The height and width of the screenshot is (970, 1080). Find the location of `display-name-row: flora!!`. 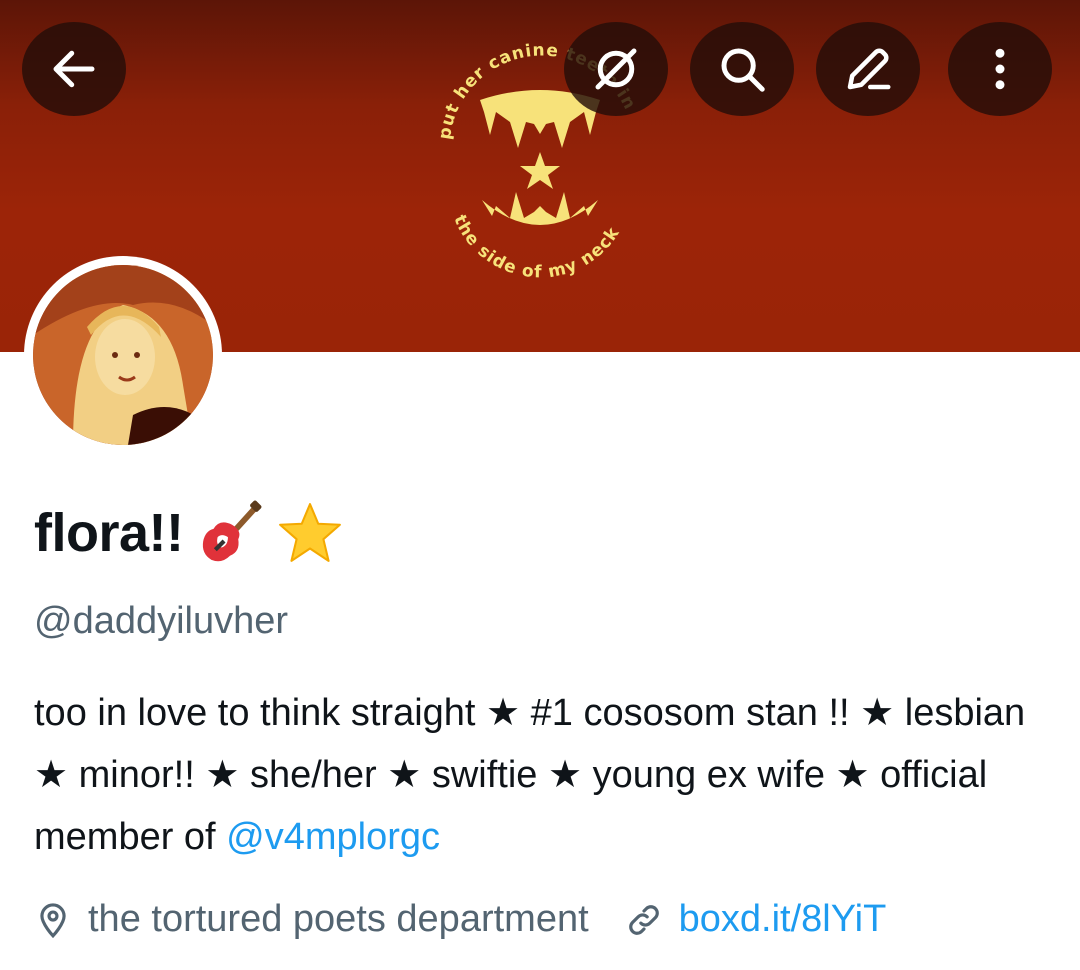

display-name-row: flora!! is located at coordinates (188, 533).